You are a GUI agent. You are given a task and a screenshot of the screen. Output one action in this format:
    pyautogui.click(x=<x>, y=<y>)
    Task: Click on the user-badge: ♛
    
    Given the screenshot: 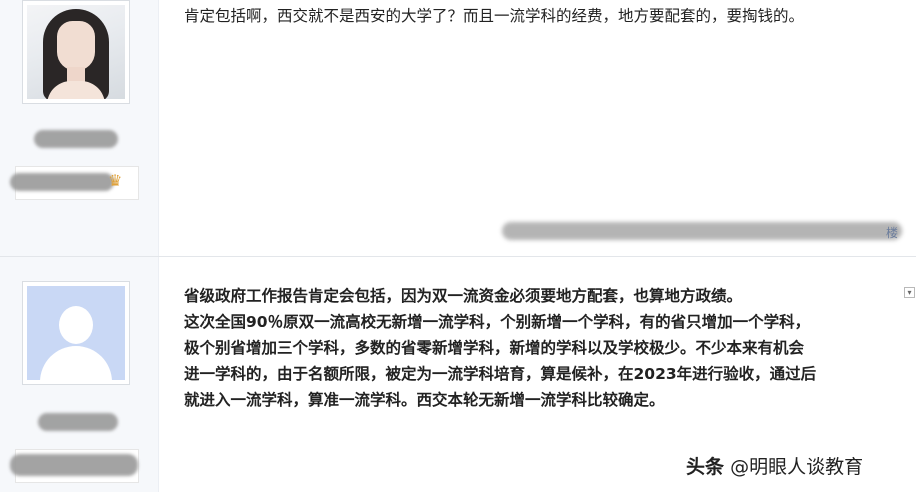 What is the action you would take?
    pyautogui.click(x=74, y=183)
    